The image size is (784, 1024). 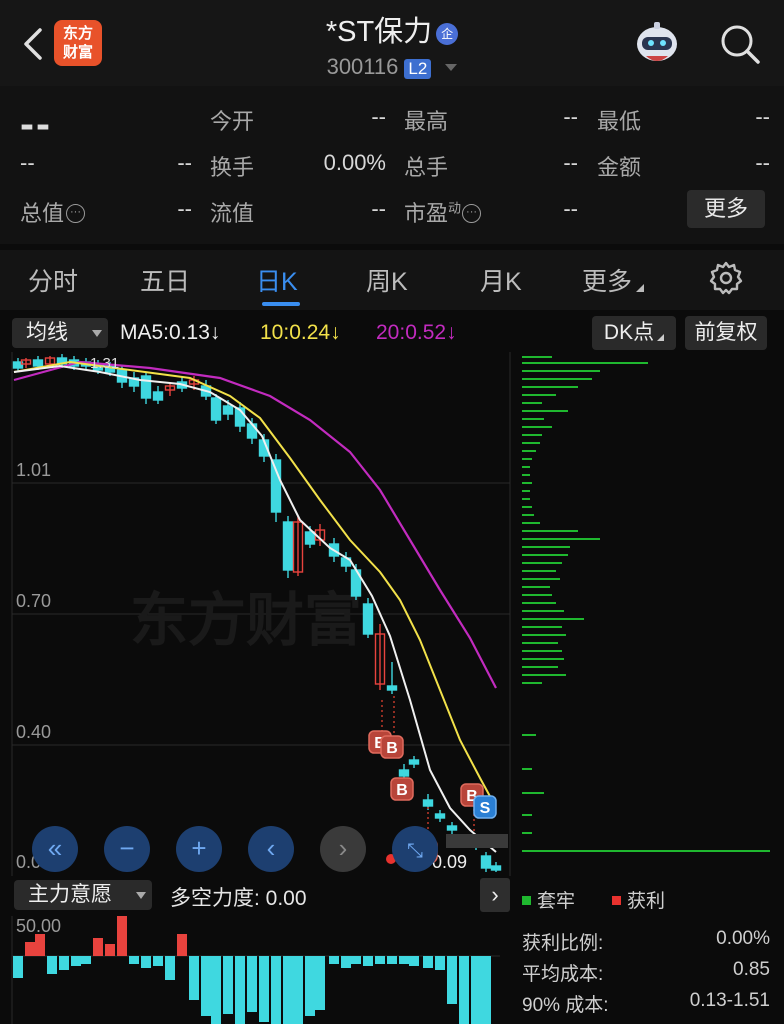 What do you see at coordinates (53, 212) in the screenshot?
I see `market-cap-label: 总值 ···` at bounding box center [53, 212].